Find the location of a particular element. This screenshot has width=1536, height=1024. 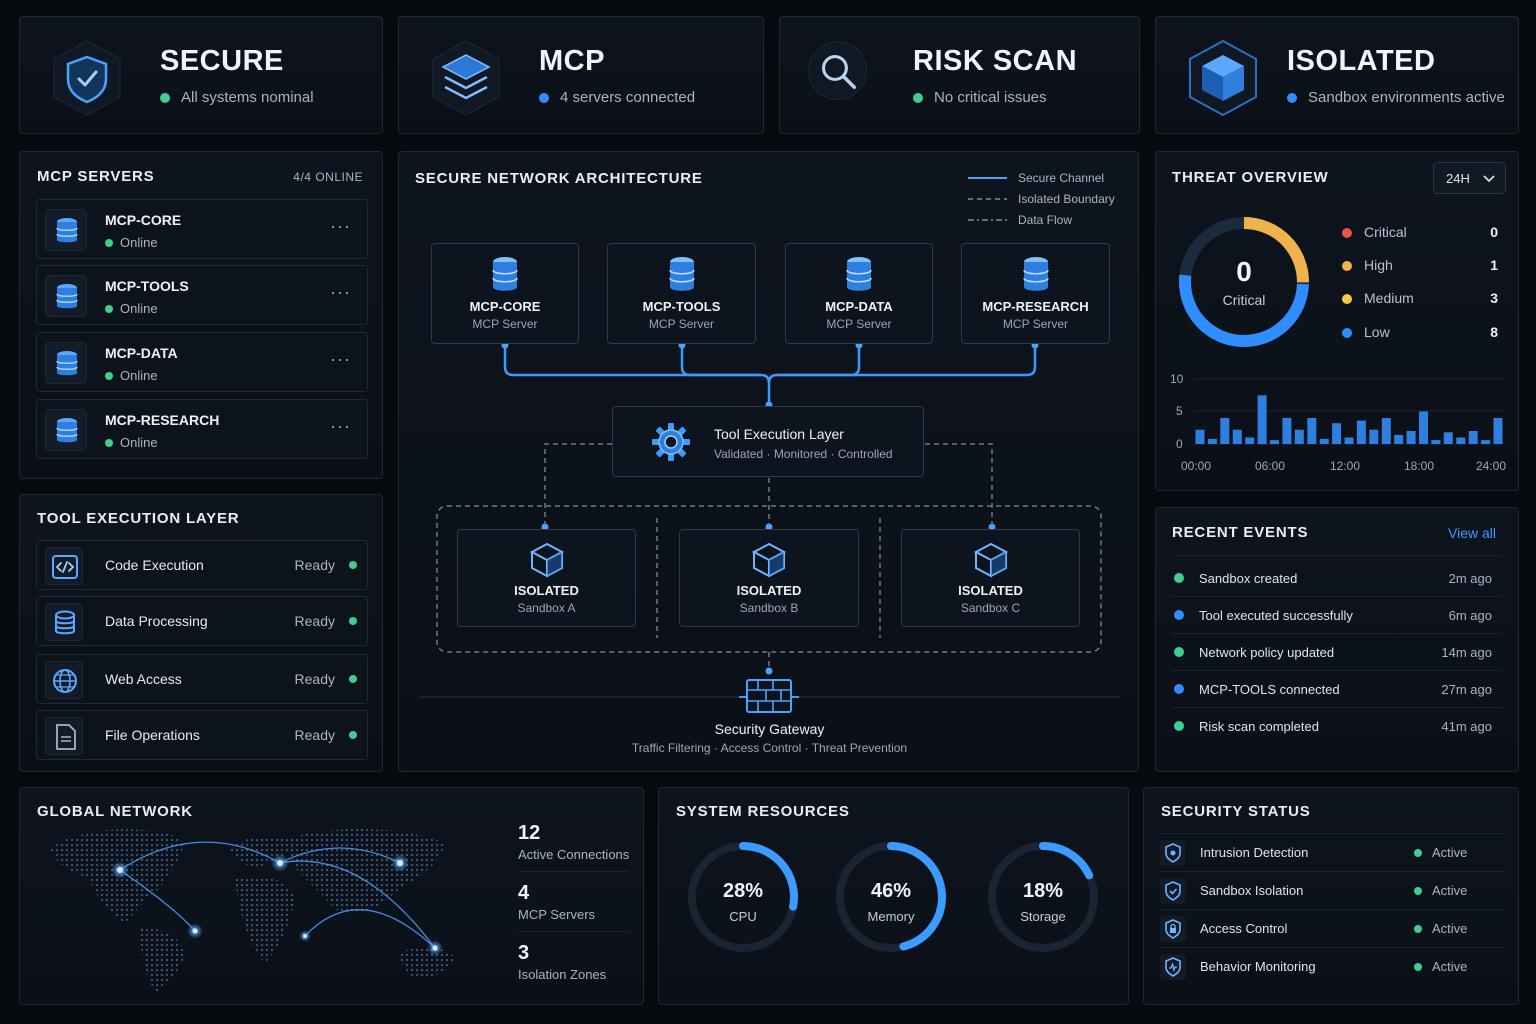

view-all-link: View all is located at coordinates (1472, 533).